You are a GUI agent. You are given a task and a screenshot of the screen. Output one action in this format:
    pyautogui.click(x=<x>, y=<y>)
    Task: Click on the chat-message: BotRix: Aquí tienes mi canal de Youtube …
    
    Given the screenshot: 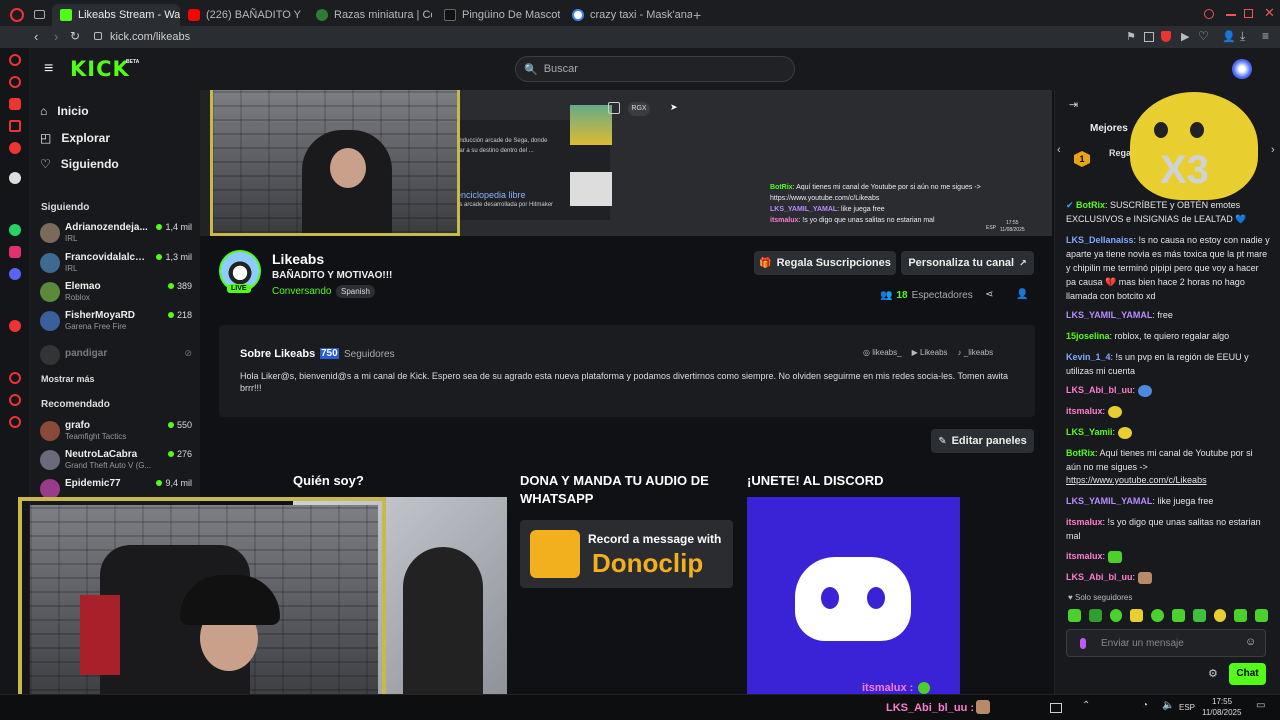 What is the action you would take?
    pyautogui.click(x=1159, y=460)
    